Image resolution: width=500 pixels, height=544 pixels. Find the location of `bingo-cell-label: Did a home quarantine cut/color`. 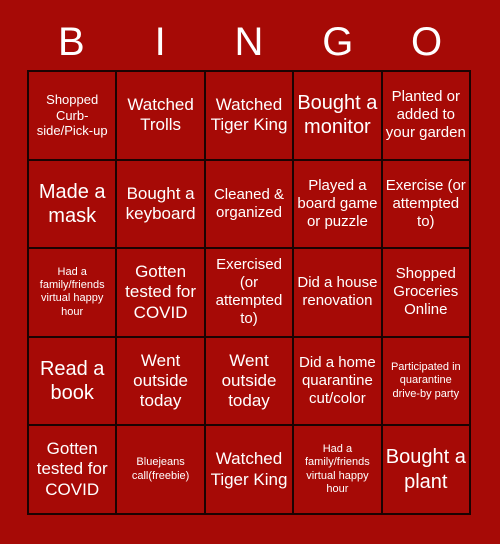

bingo-cell-label: Did a home quarantine cut/color is located at coordinates (337, 381).